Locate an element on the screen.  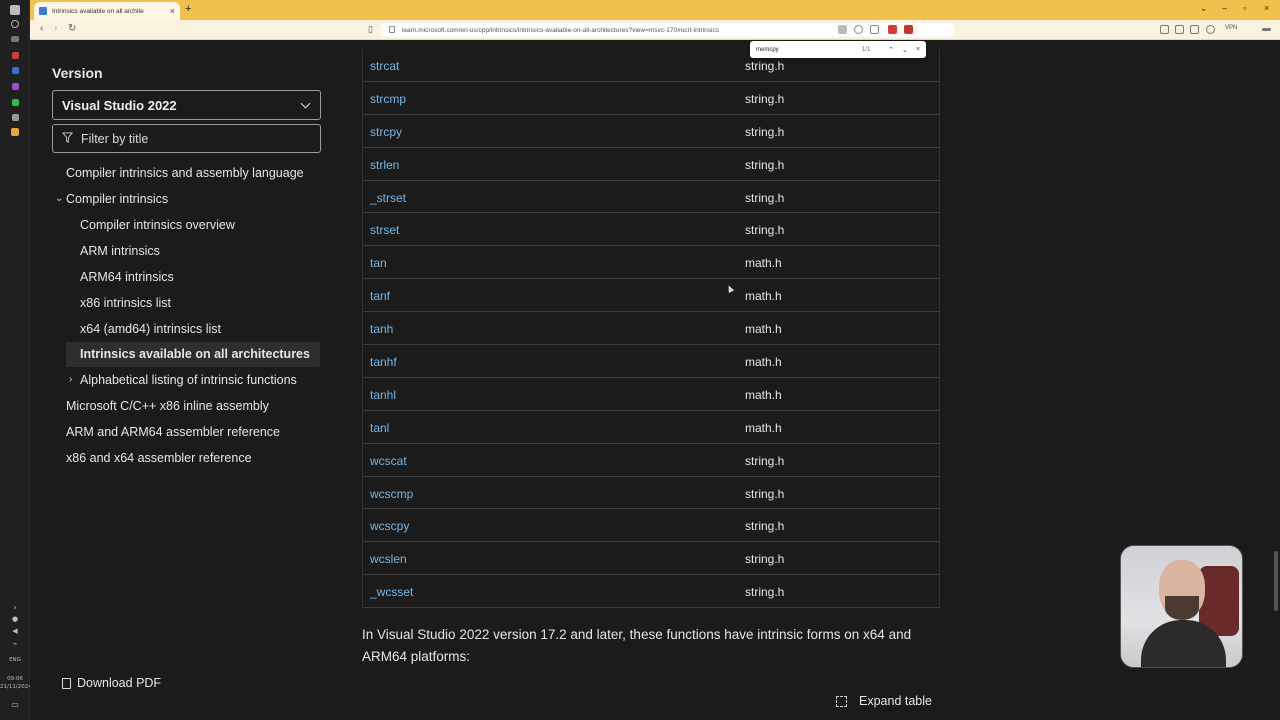
microphone-icon: ● is located at coordinates (15, 619).